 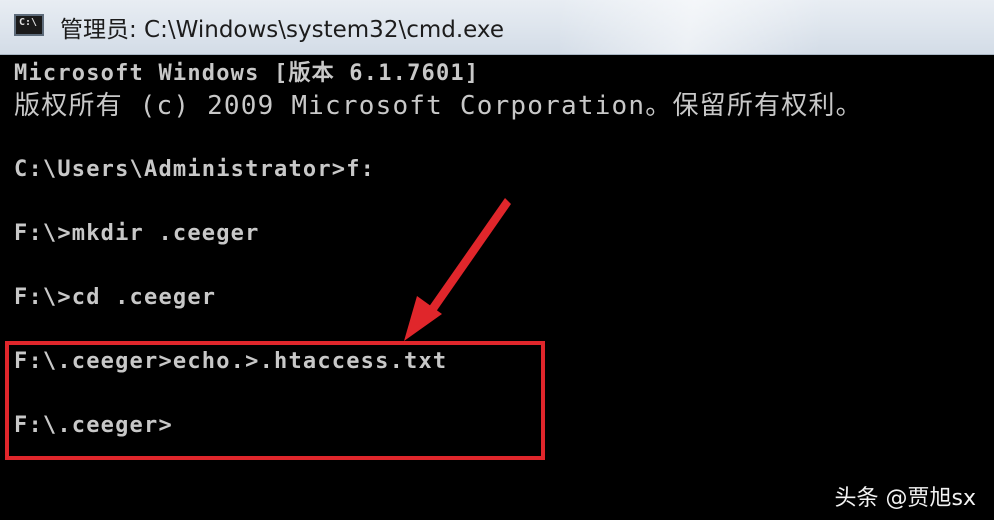 I want to click on watermark: 头条 @贾旭sx, so click(x=905, y=498).